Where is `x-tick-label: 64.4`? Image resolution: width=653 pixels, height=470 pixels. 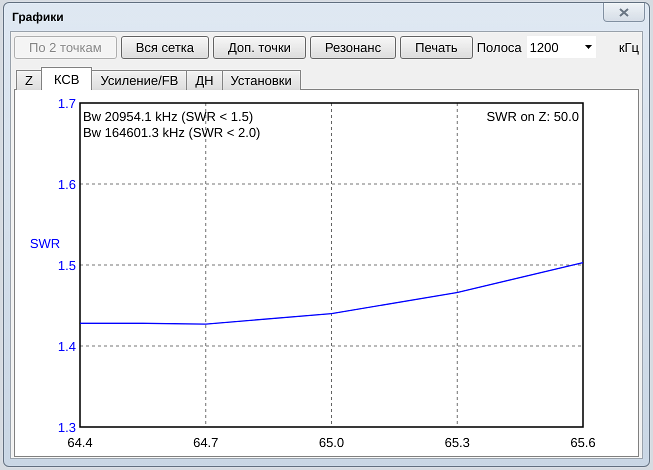 x-tick-label: 64.4 is located at coordinates (80, 442).